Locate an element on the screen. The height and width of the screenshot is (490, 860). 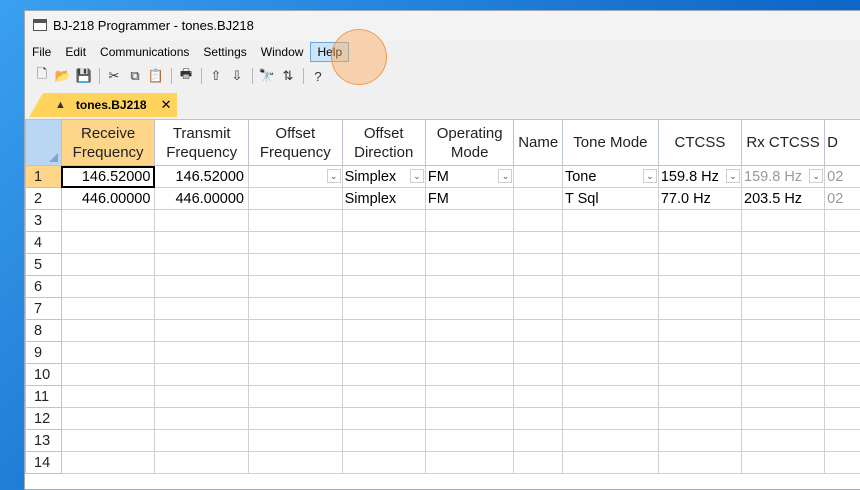
cell-offset-frequency: ⌄ is located at coordinates (296, 177).